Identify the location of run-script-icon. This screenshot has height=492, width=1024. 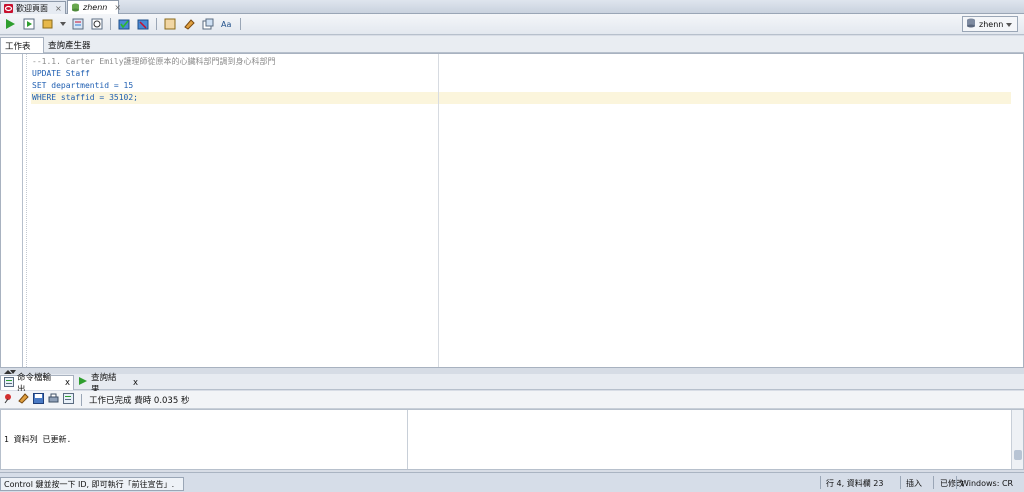
(29, 24).